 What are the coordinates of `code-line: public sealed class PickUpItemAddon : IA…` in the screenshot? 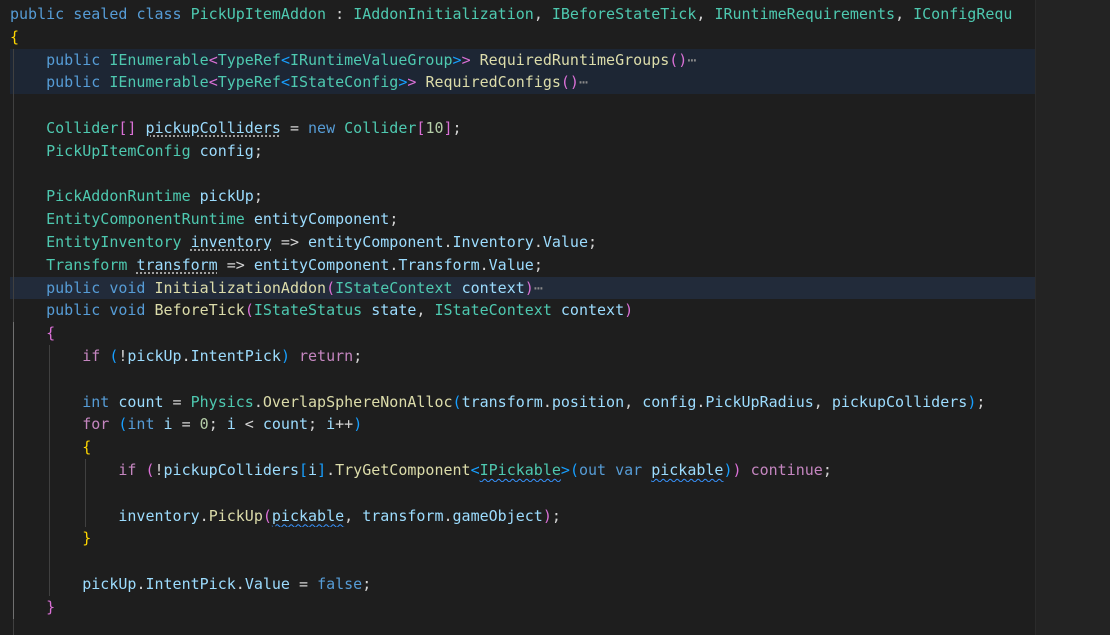 It's located at (525, 14).